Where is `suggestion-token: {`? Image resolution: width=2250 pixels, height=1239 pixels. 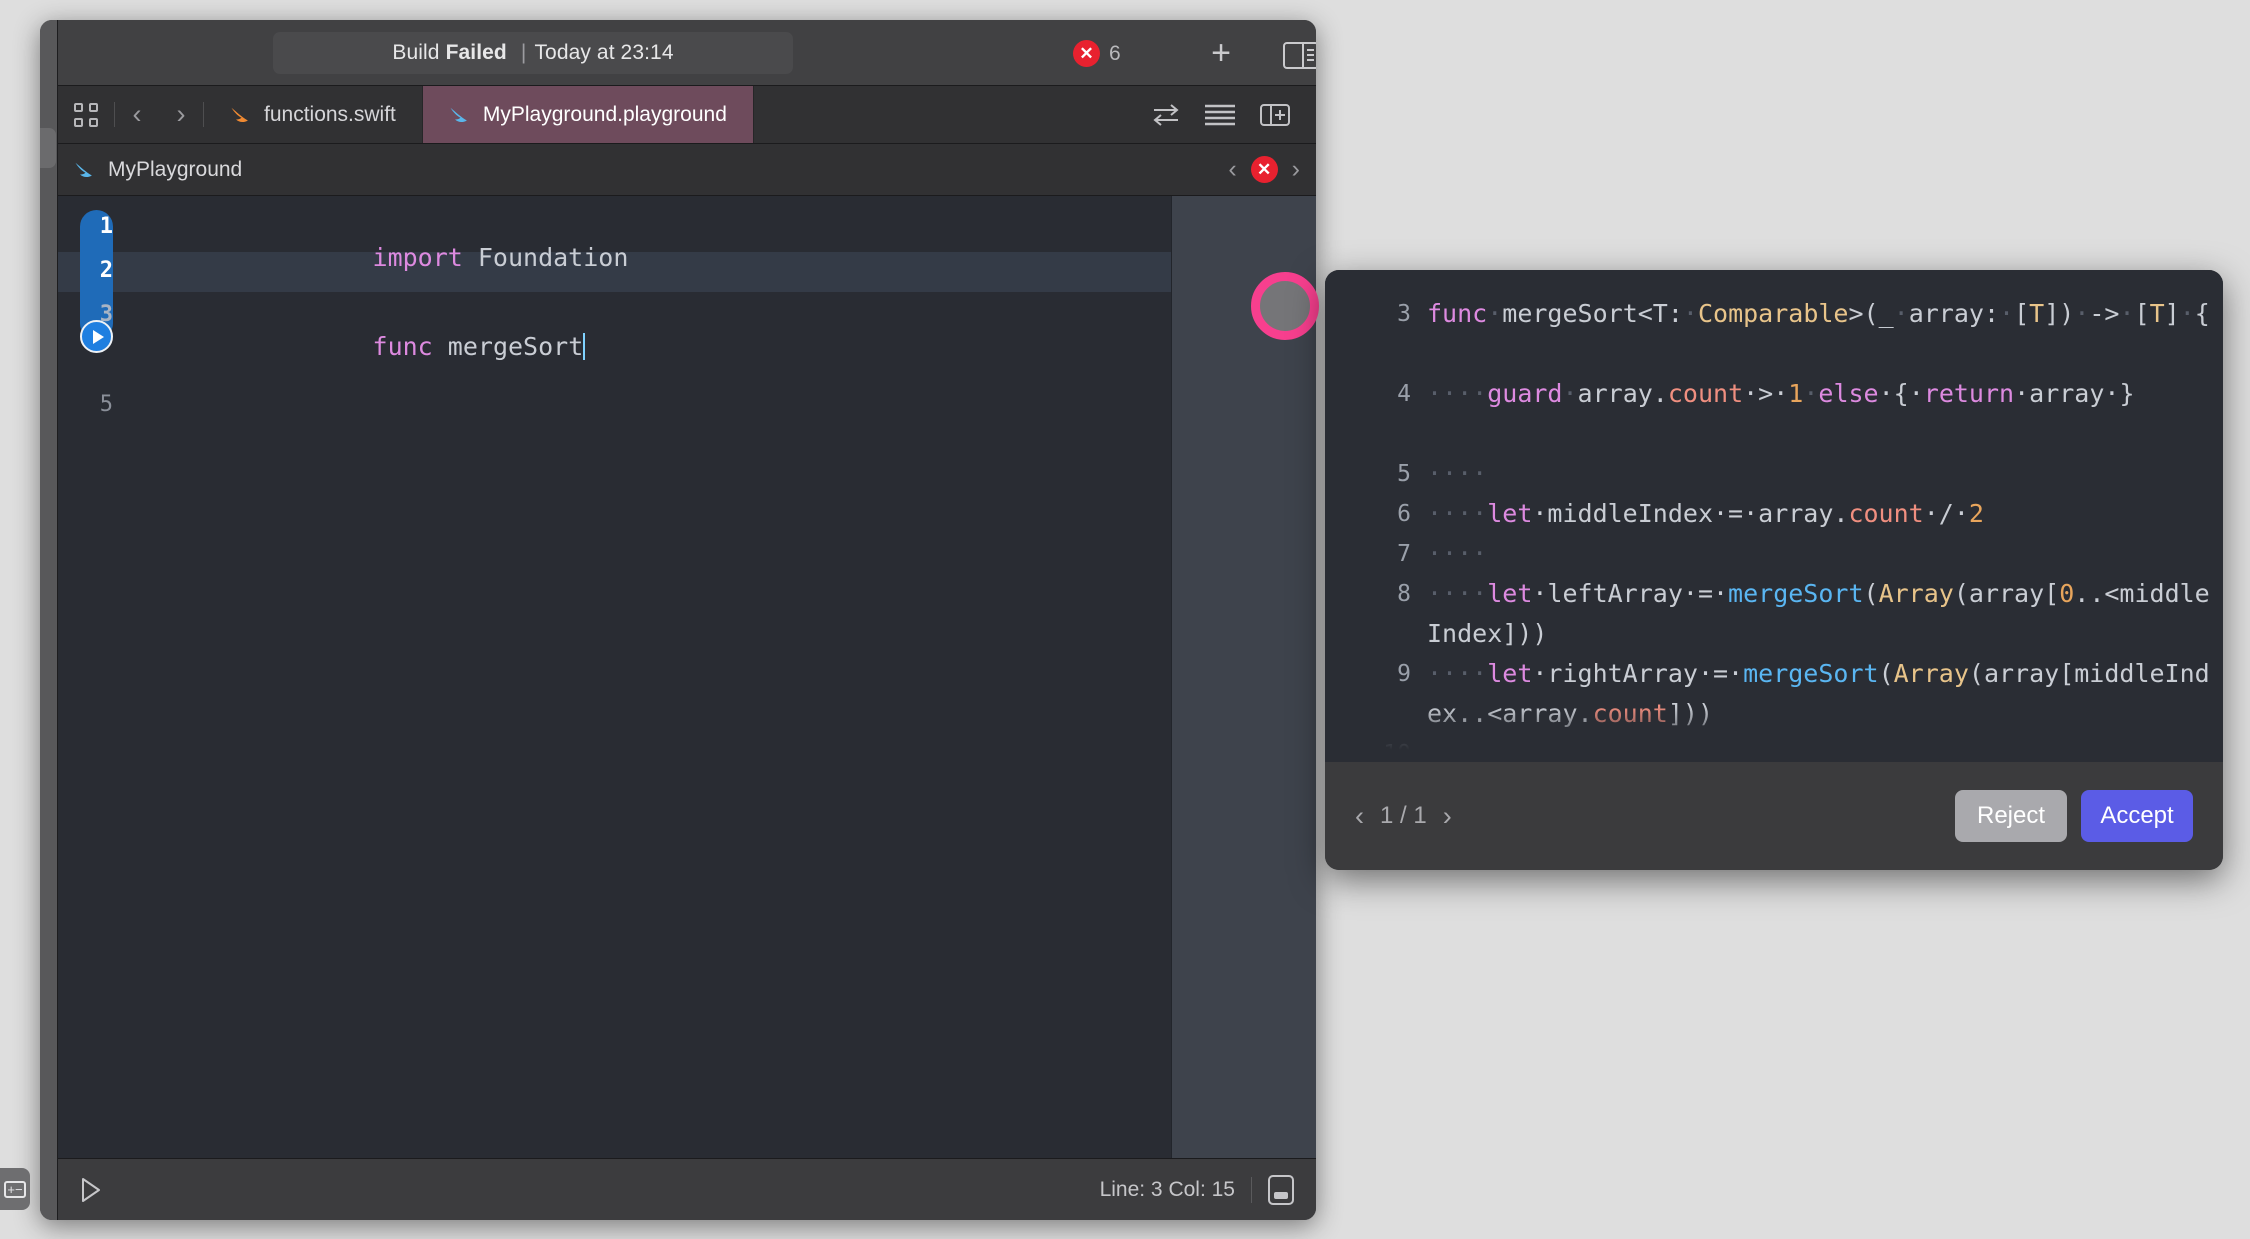 suggestion-token: { is located at coordinates (2202, 313).